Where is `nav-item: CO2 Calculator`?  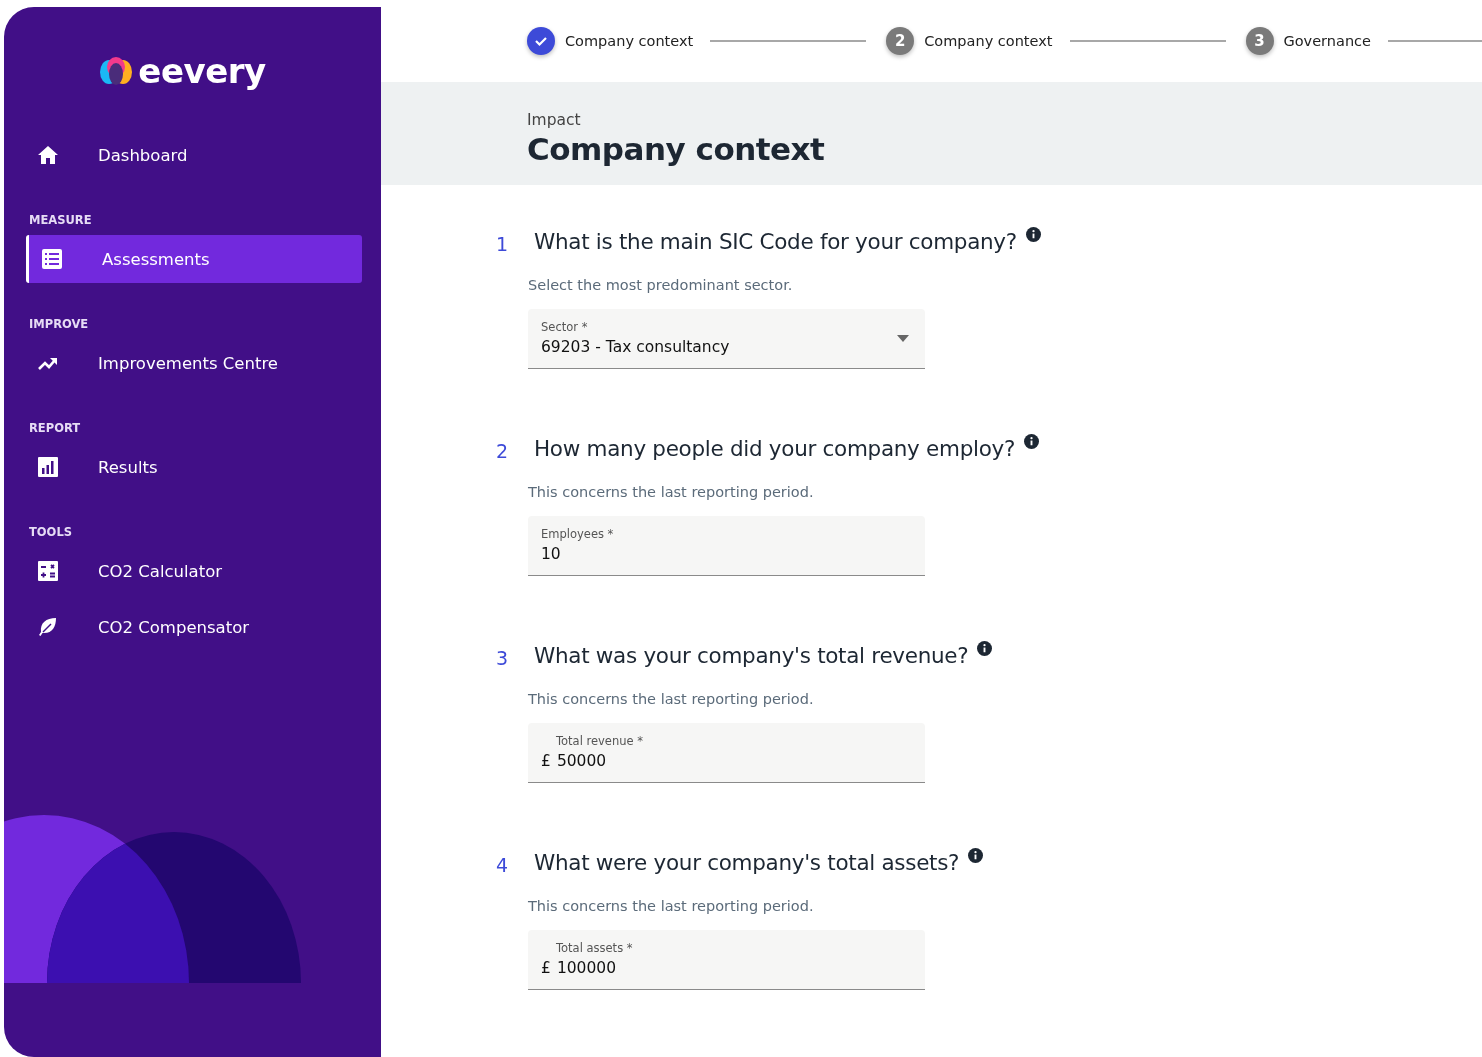 nav-item: CO2 Calculator is located at coordinates (194, 571).